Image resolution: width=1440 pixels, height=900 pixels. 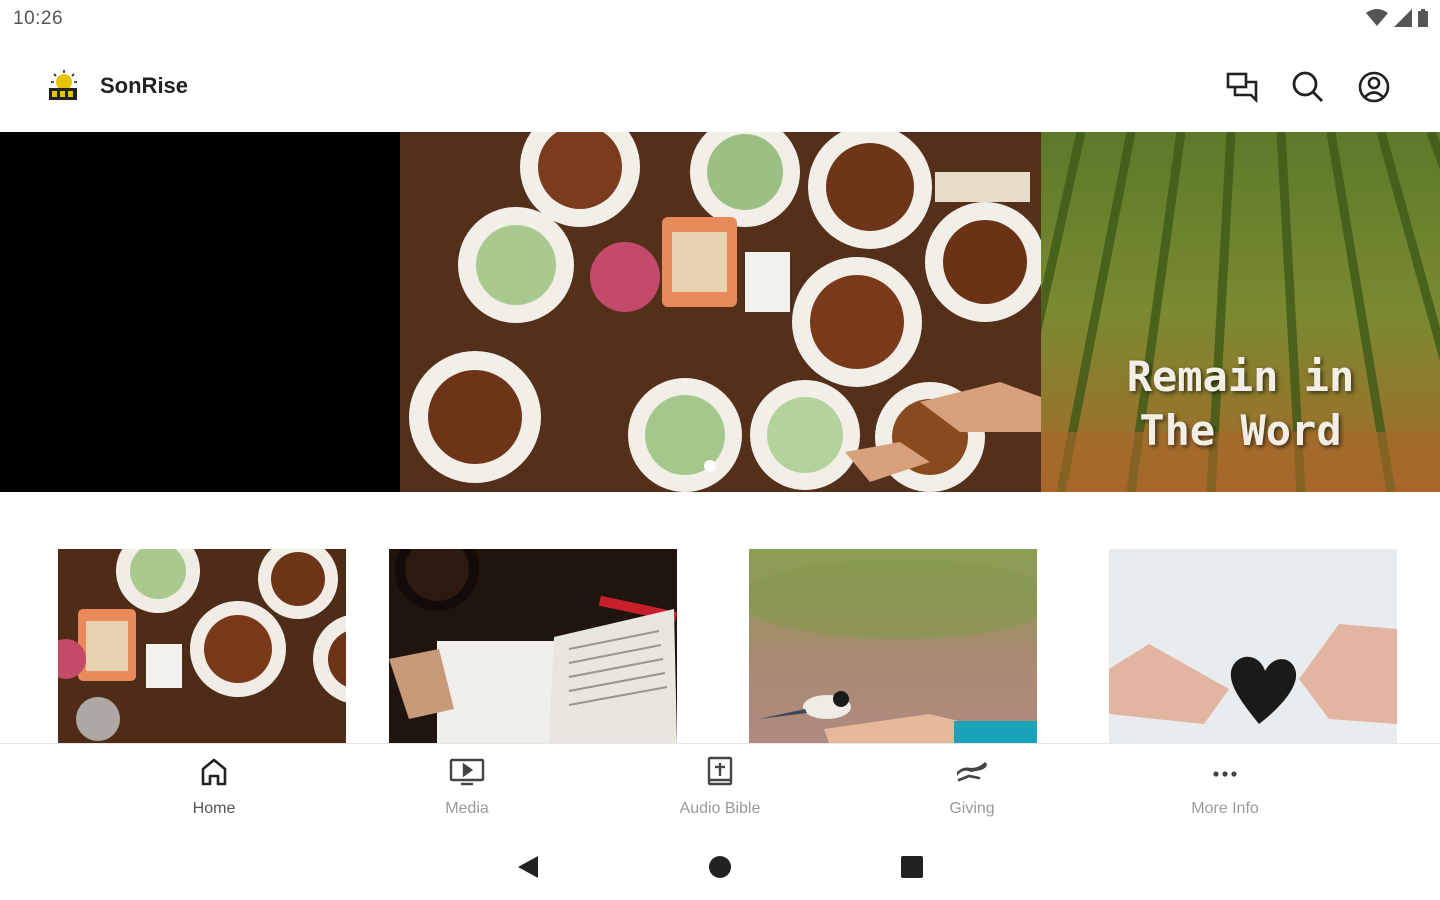 I want to click on sonrise-logo-icon, so click(x=63, y=85).